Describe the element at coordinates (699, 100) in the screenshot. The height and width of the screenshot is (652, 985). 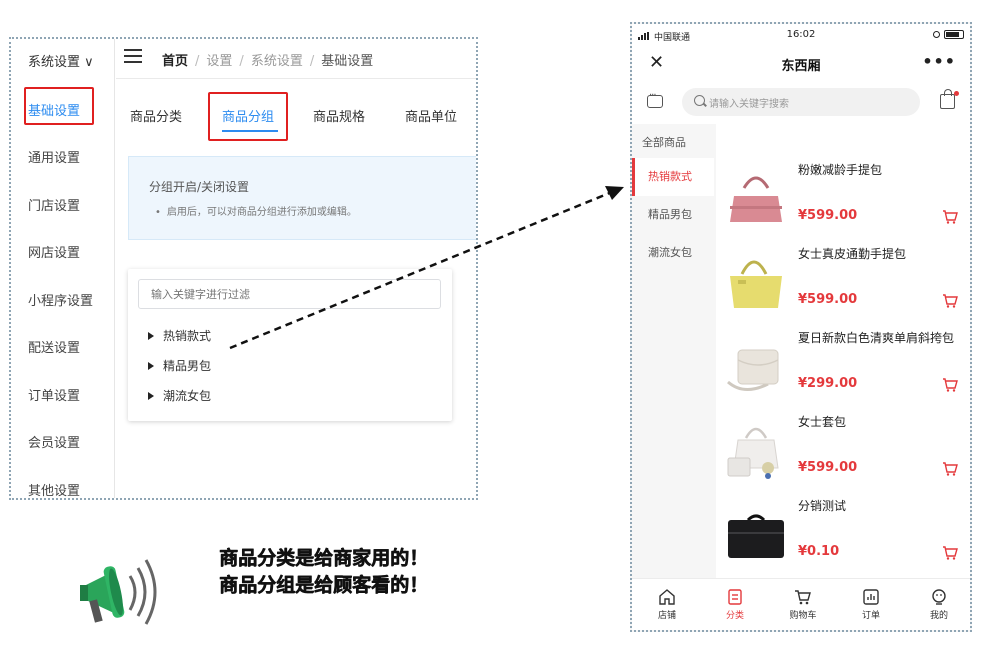
I see `search-icon` at that location.